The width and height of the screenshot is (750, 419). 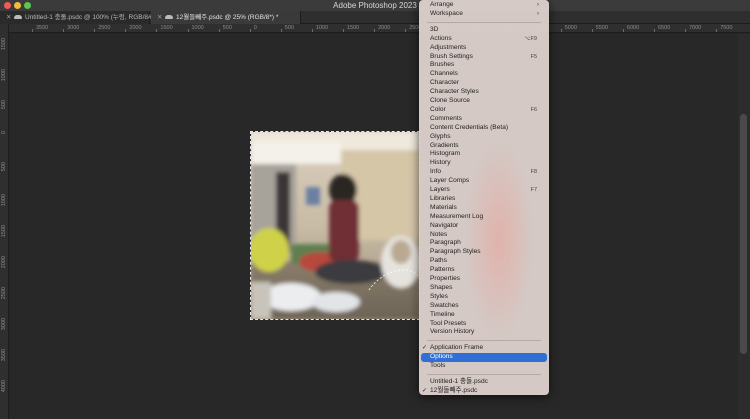 What do you see at coordinates (484, 5) in the screenshot?
I see `menu-item-arrange: Arrange ›` at bounding box center [484, 5].